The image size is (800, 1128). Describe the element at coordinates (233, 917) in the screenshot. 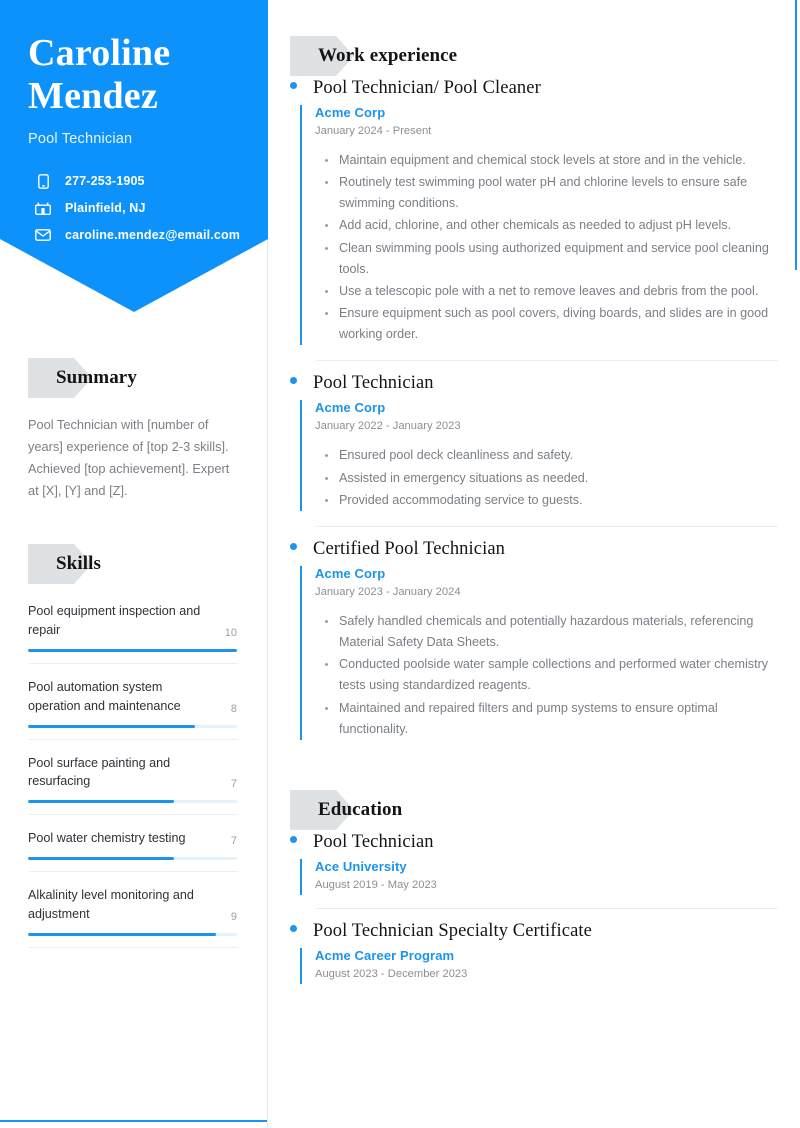

I see `skill-score: 9` at that location.